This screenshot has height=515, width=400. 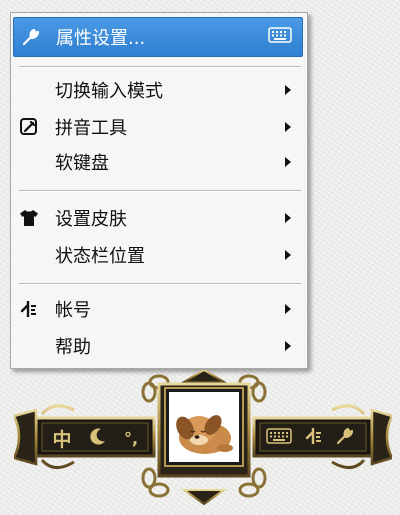 I want to click on tshirt-icon, so click(x=29, y=218).